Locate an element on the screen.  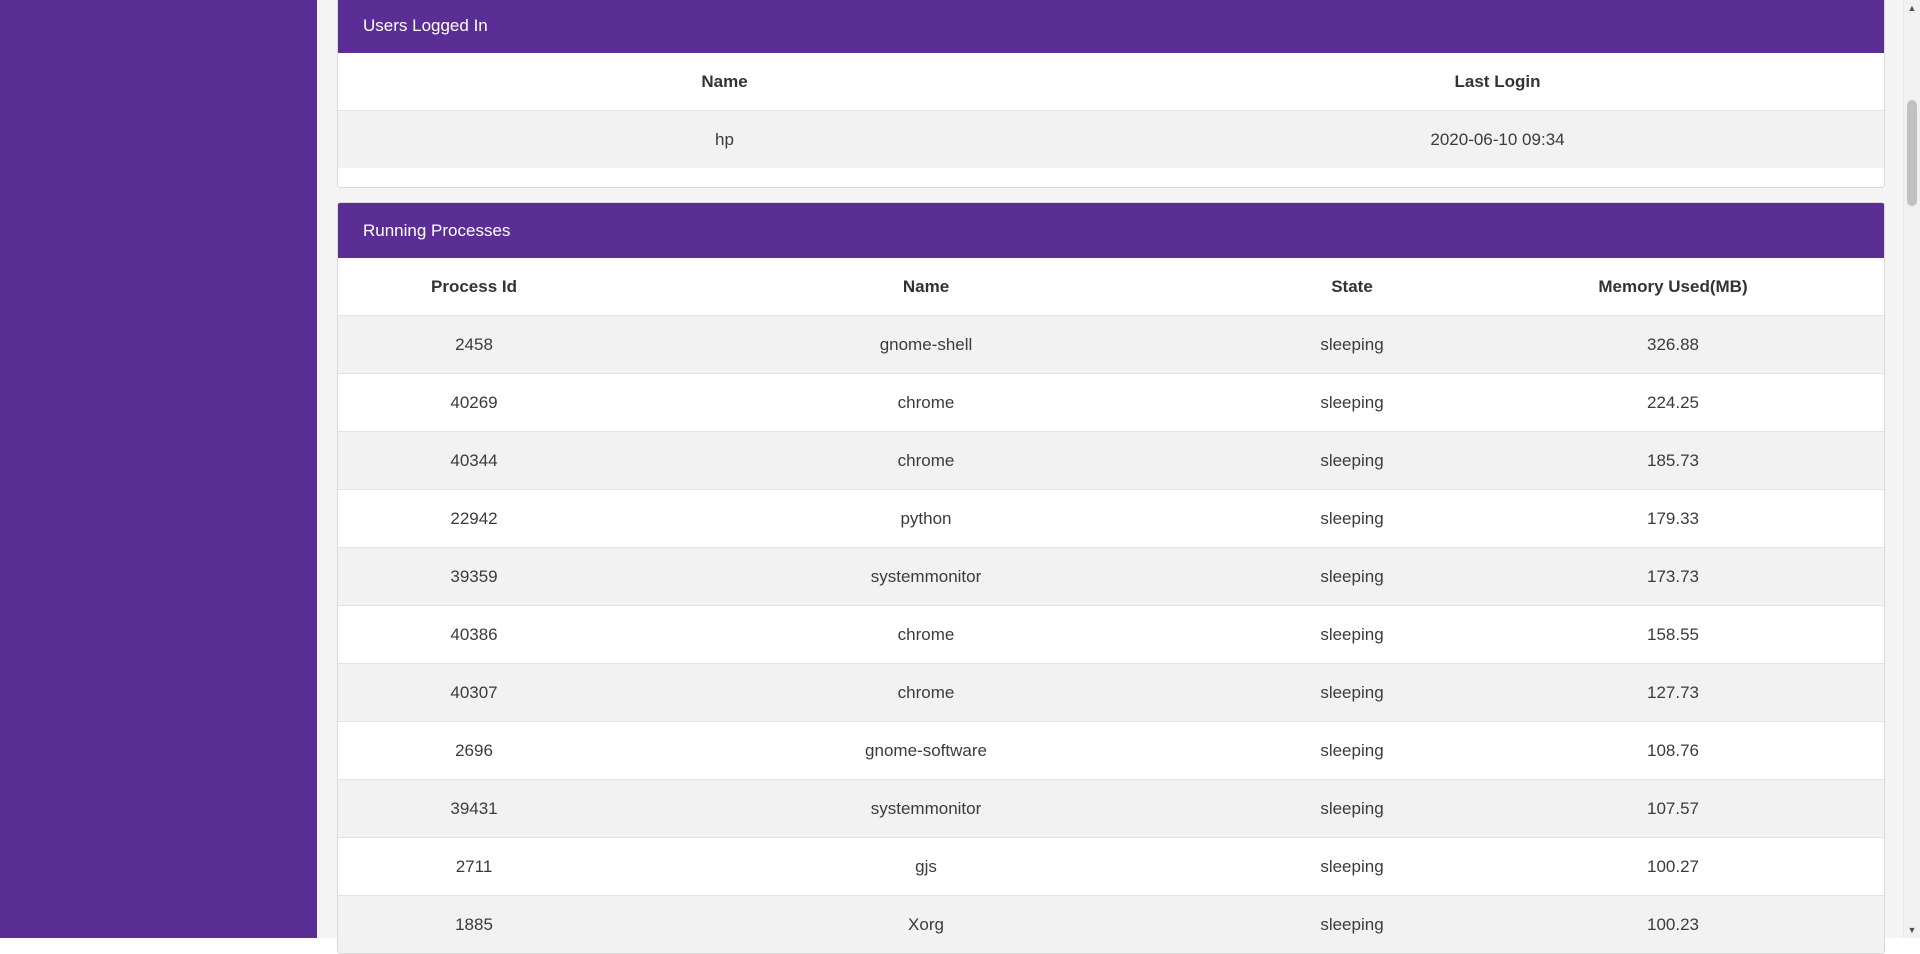
process-id-cell: 40307 is located at coordinates (474, 692).